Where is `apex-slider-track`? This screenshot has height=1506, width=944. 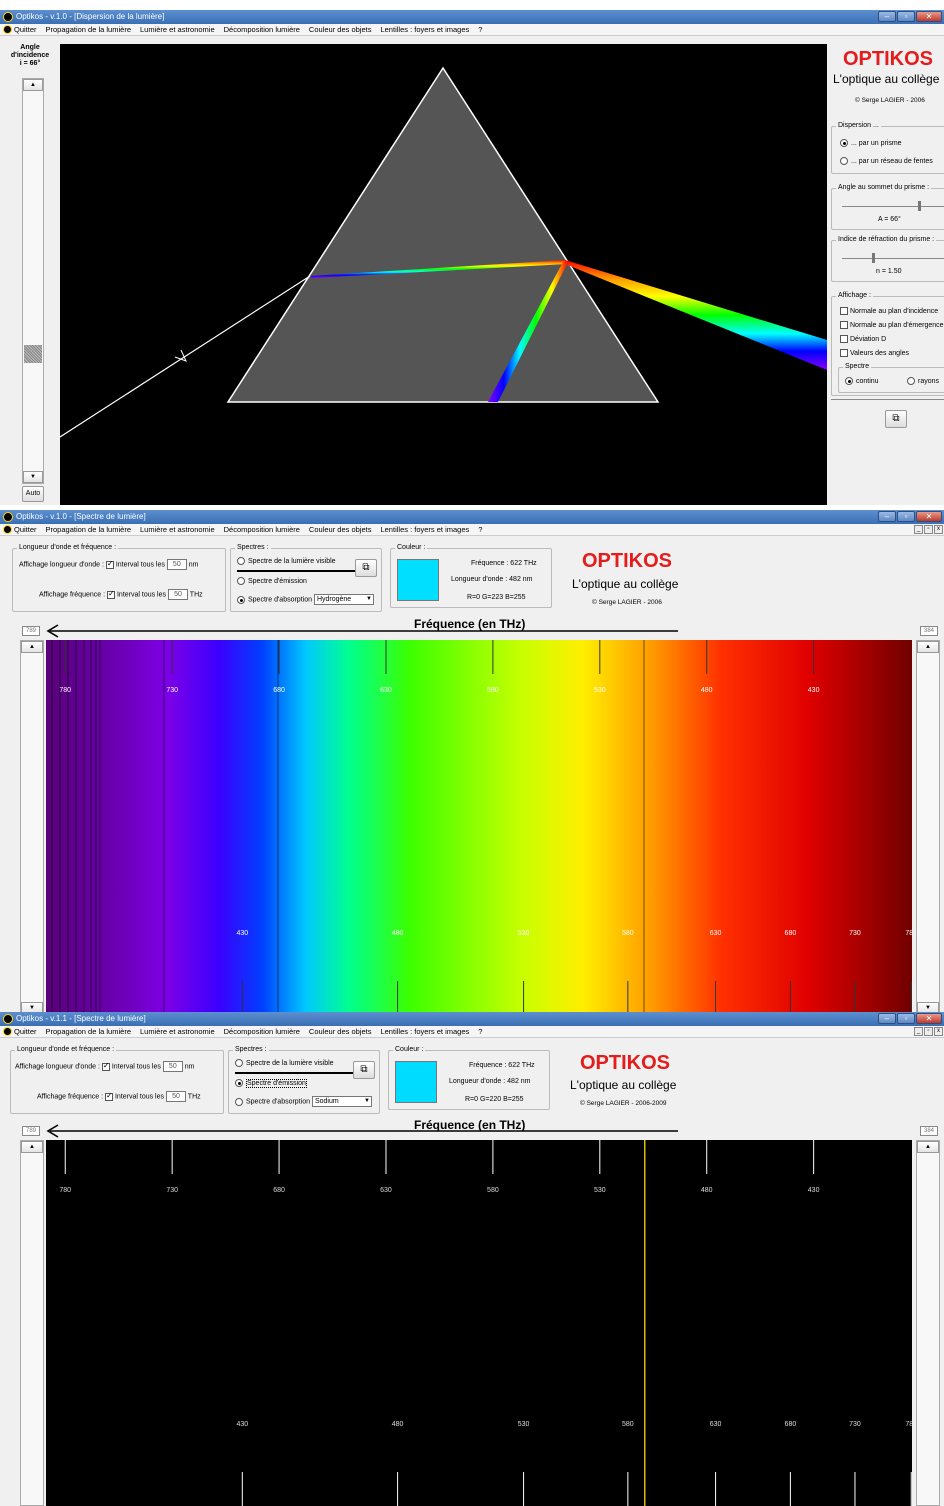
apex-slider-track is located at coordinates (893, 206).